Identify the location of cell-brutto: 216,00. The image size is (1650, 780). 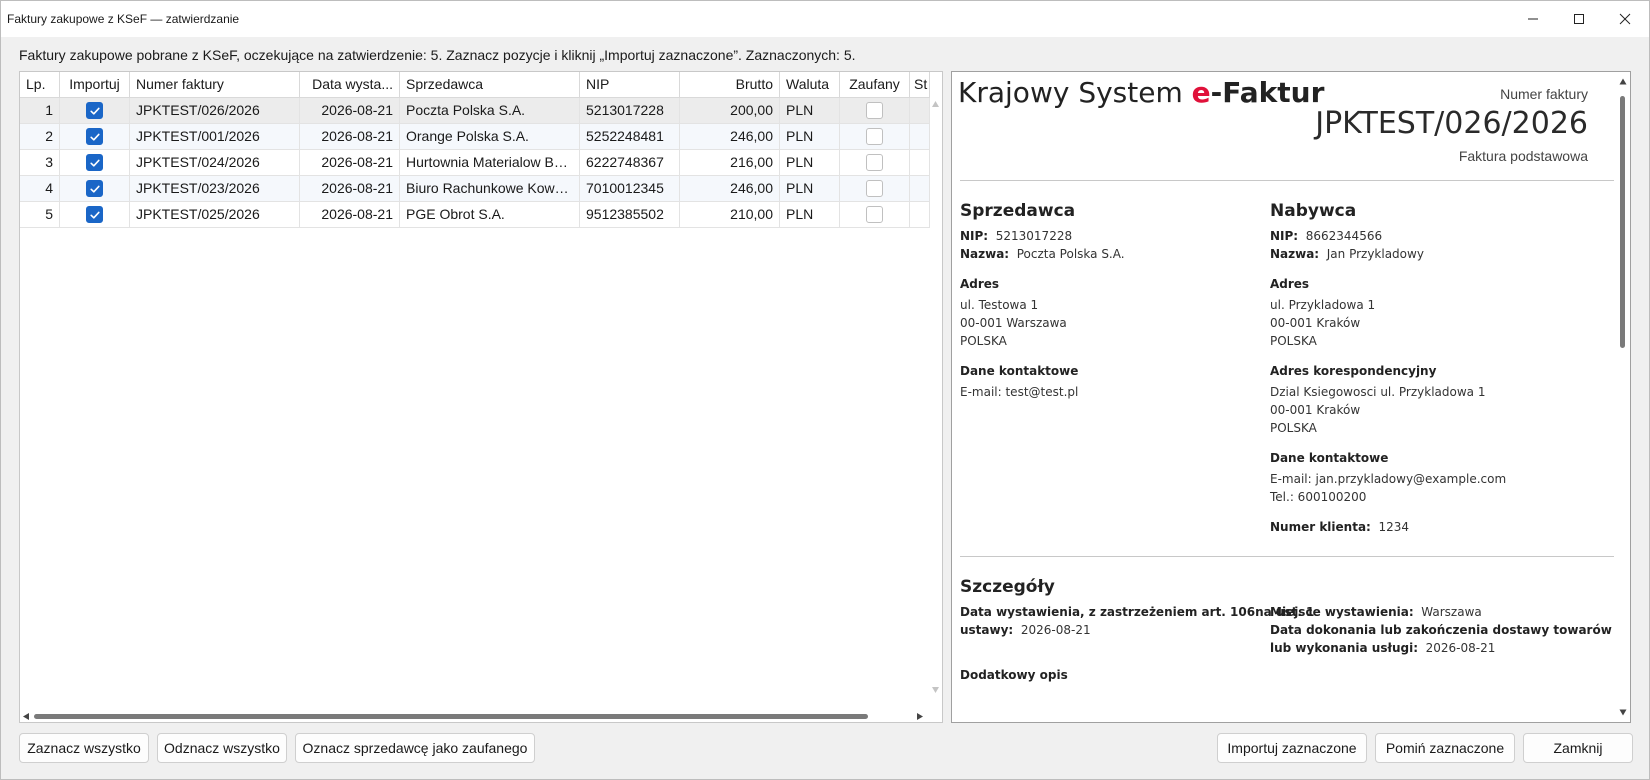
(730, 162).